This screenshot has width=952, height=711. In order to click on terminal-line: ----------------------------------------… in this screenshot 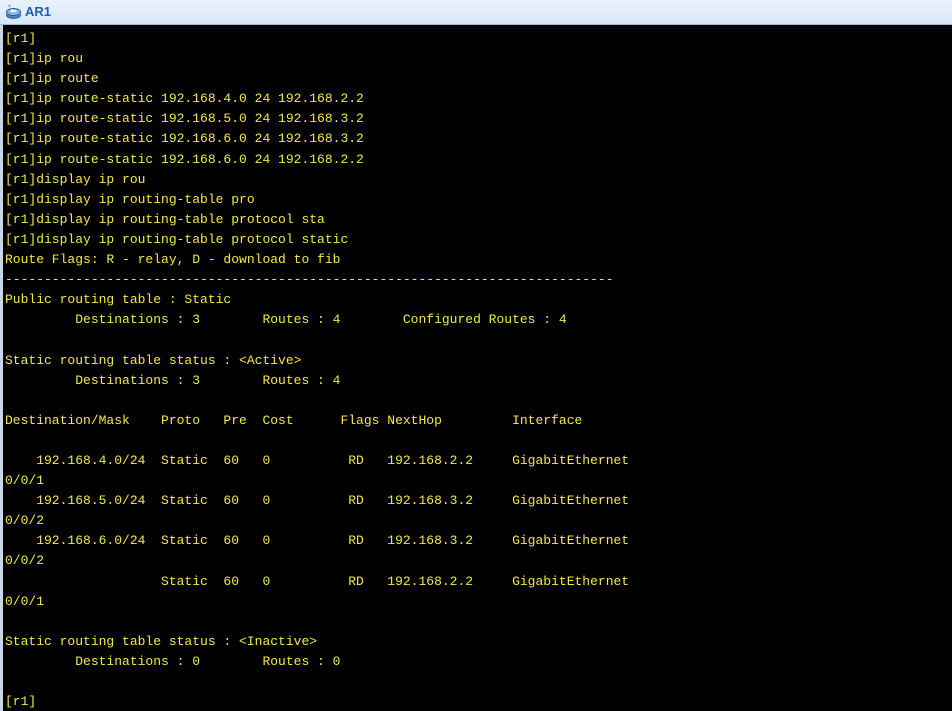, I will do `click(309, 280)`.